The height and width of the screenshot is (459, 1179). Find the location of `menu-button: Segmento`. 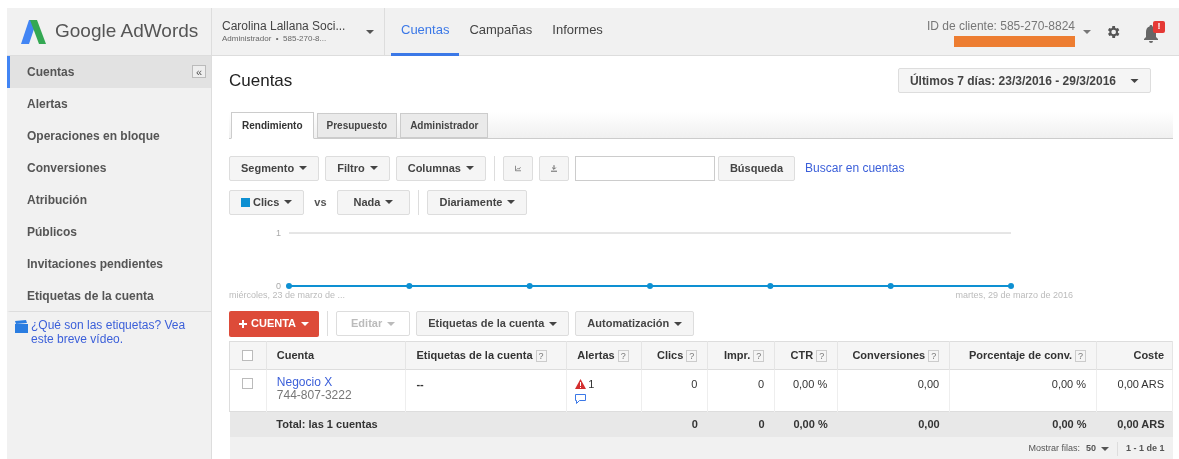

menu-button: Segmento is located at coordinates (274, 168).